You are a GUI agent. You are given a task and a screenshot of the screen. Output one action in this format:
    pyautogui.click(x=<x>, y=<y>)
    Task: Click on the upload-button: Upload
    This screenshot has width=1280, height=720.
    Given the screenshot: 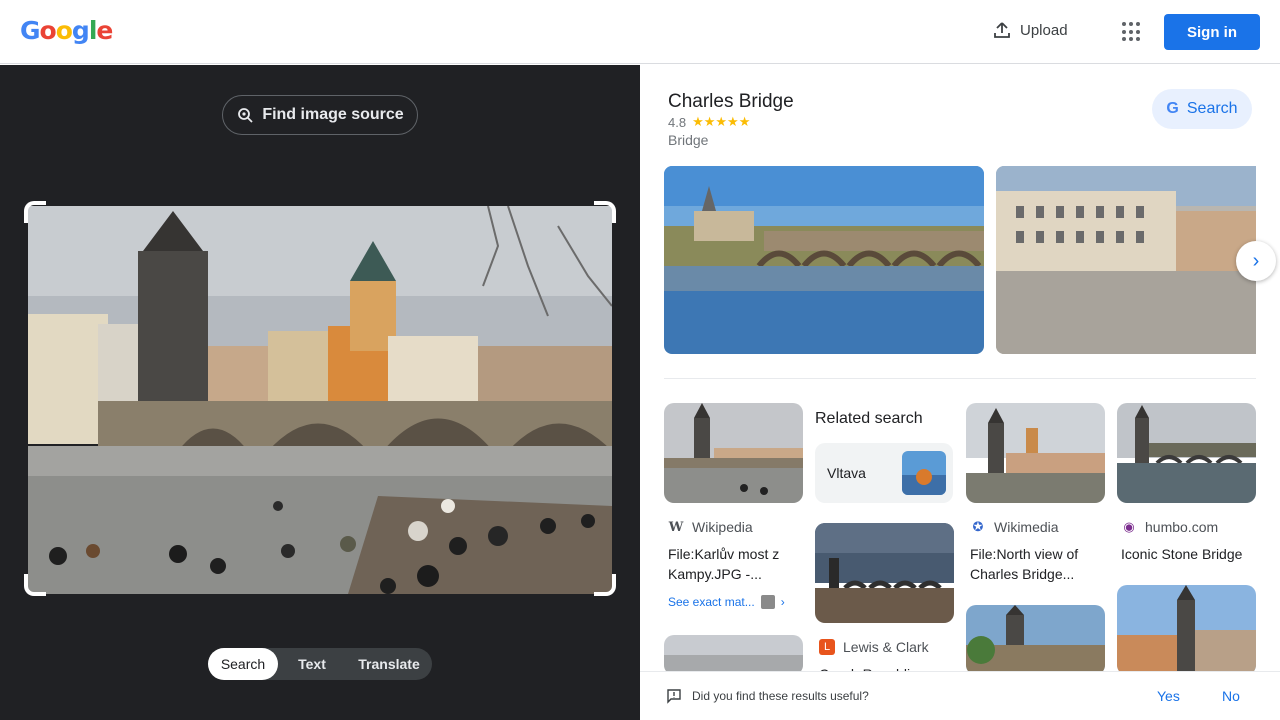 What is the action you would take?
    pyautogui.click(x=1030, y=30)
    